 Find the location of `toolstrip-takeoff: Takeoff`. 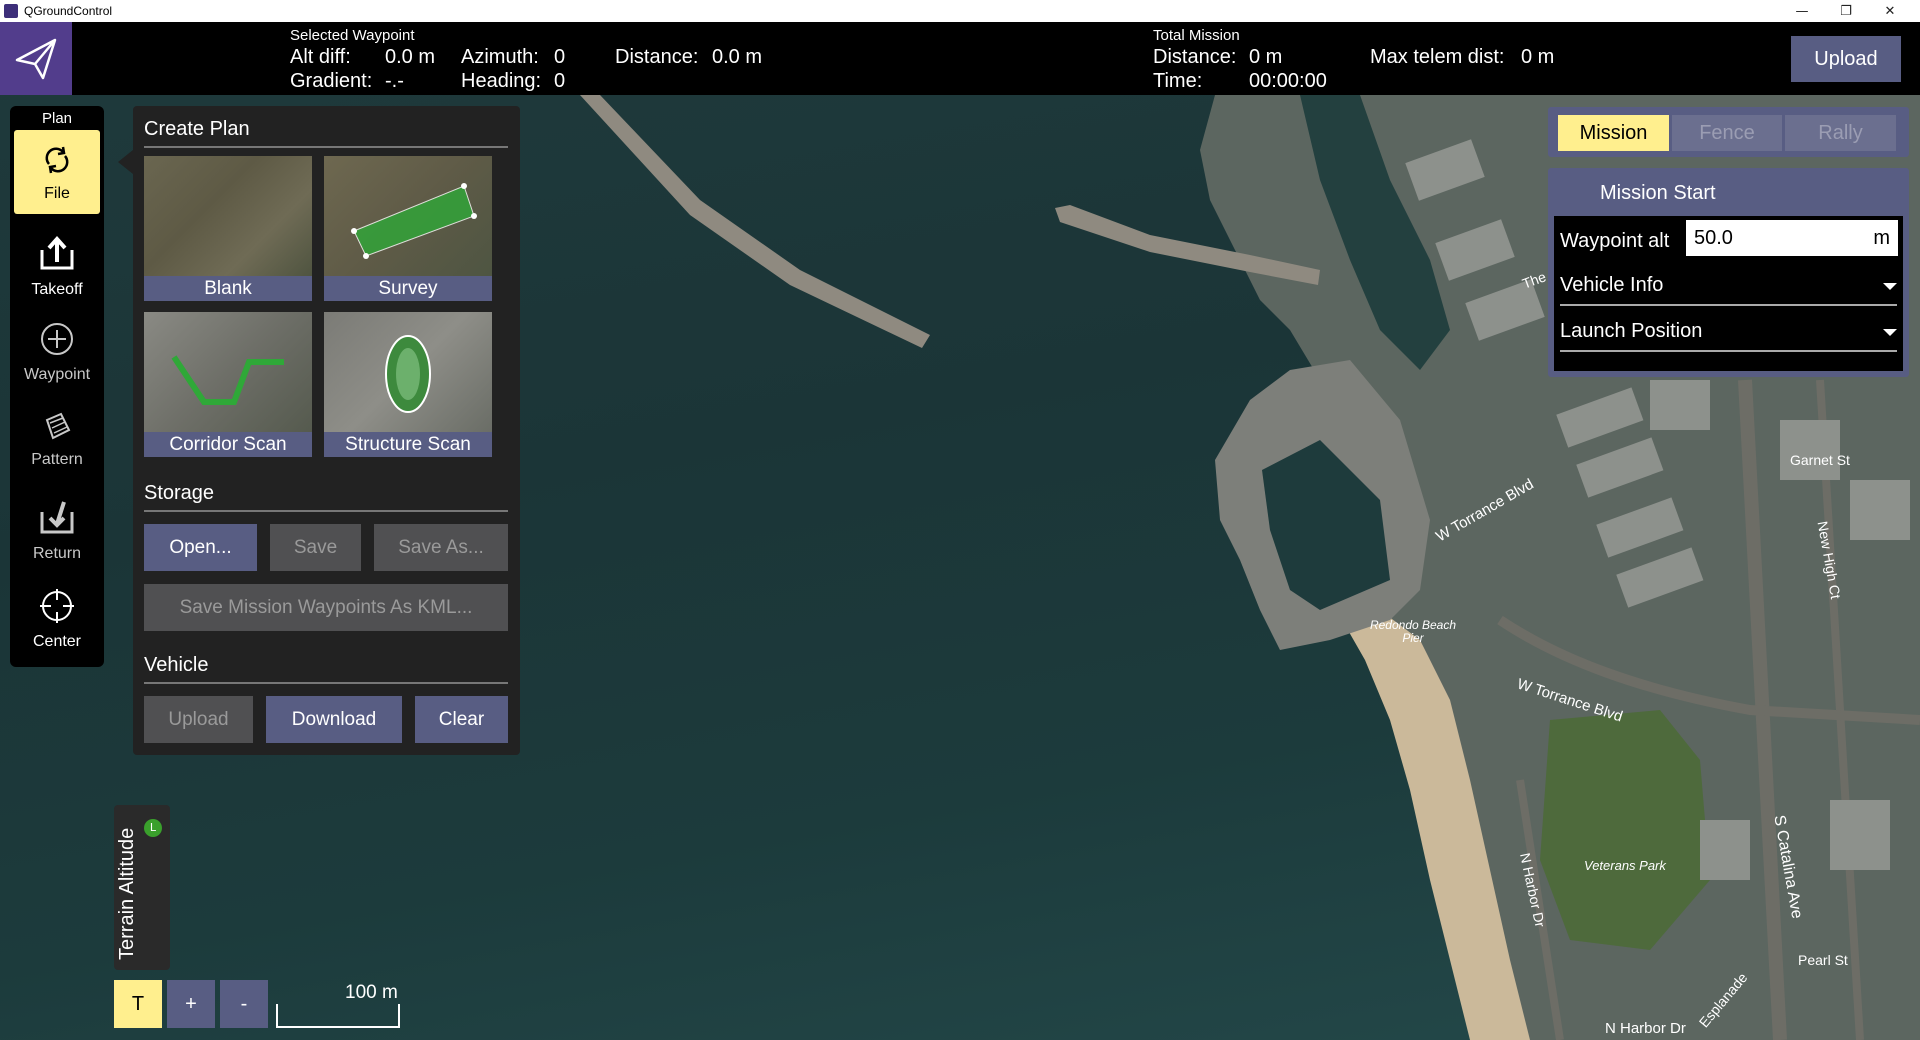

toolstrip-takeoff: Takeoff is located at coordinates (57, 266).